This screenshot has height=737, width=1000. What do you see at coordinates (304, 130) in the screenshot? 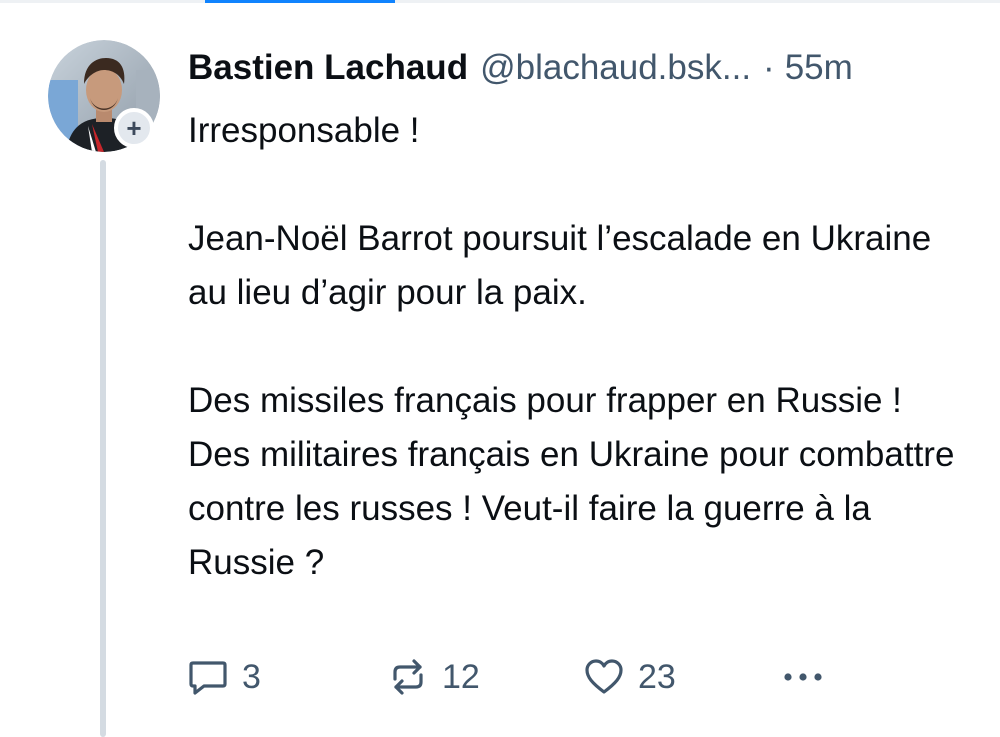
I see `post-paragraph: Irresponsable !` at bounding box center [304, 130].